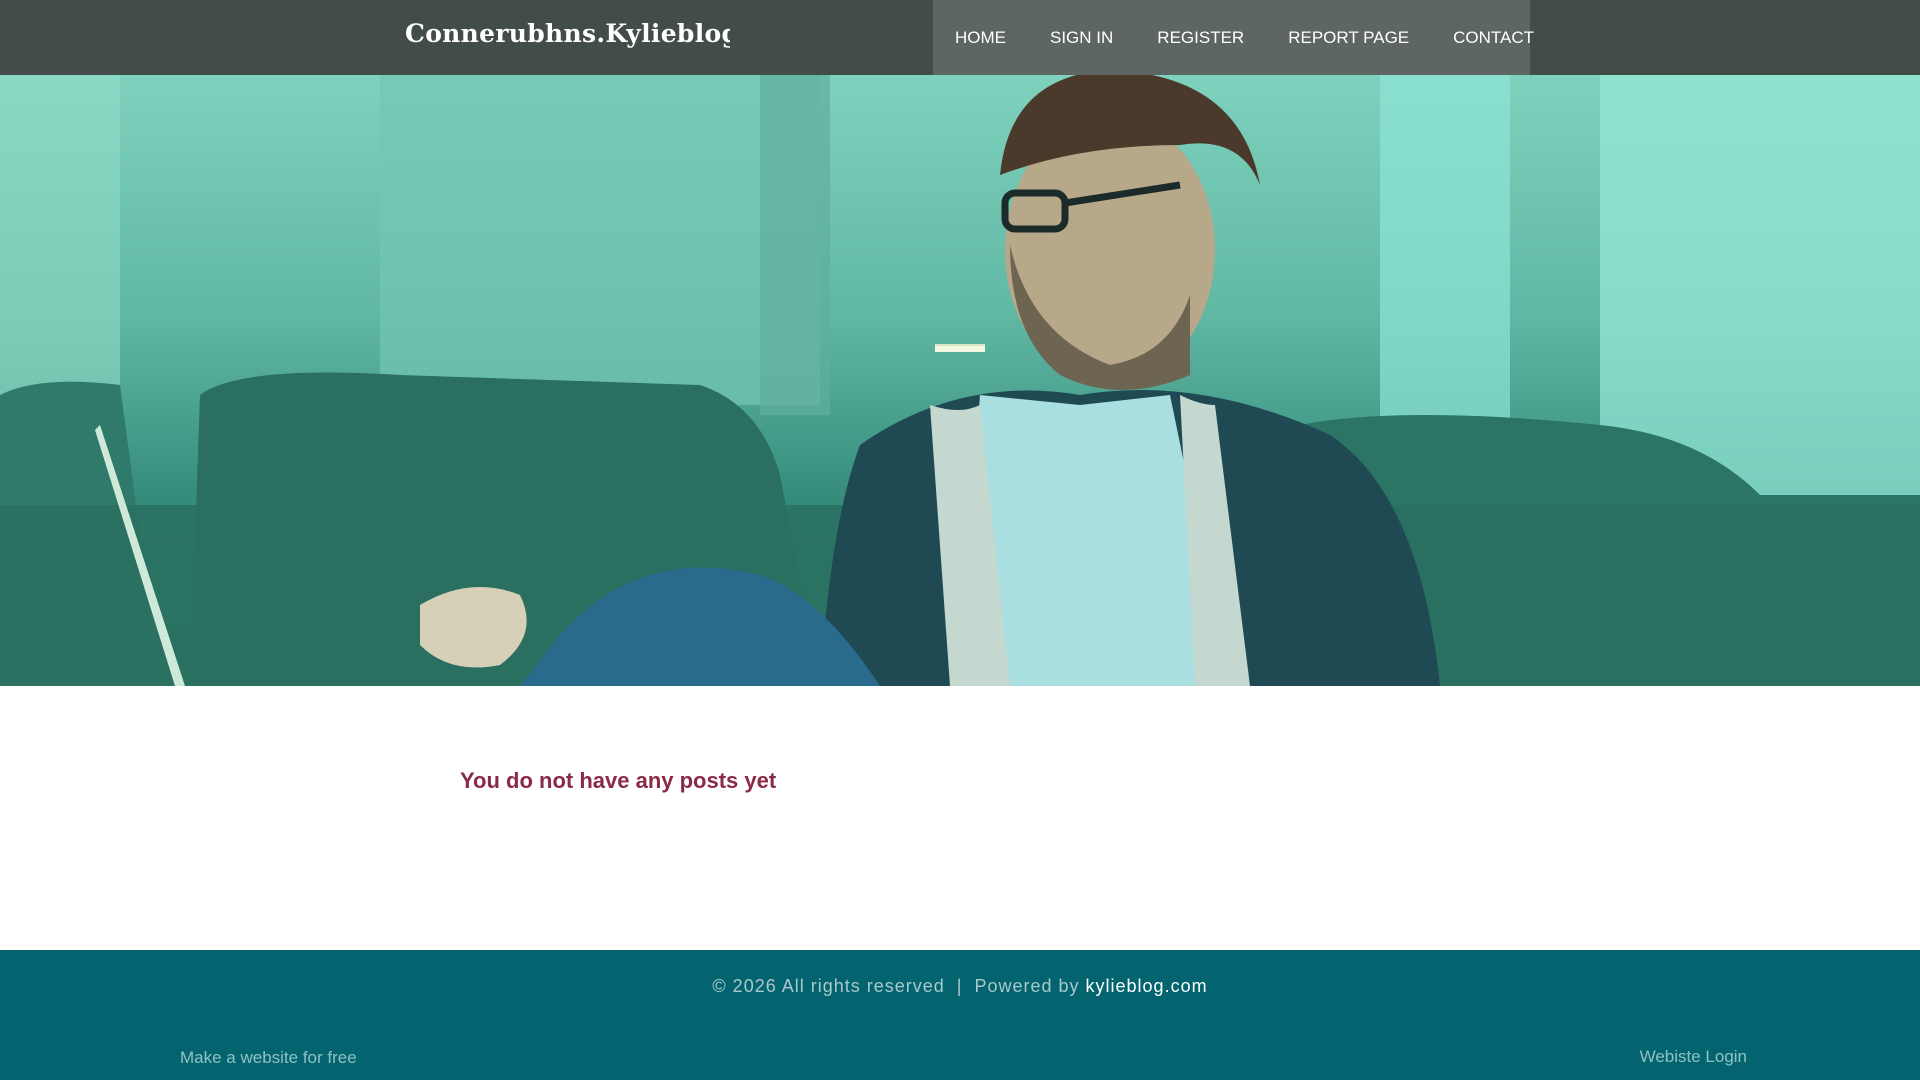 The height and width of the screenshot is (1080, 1920). What do you see at coordinates (1693, 1057) in the screenshot?
I see `website-login-link: Webiste Login` at bounding box center [1693, 1057].